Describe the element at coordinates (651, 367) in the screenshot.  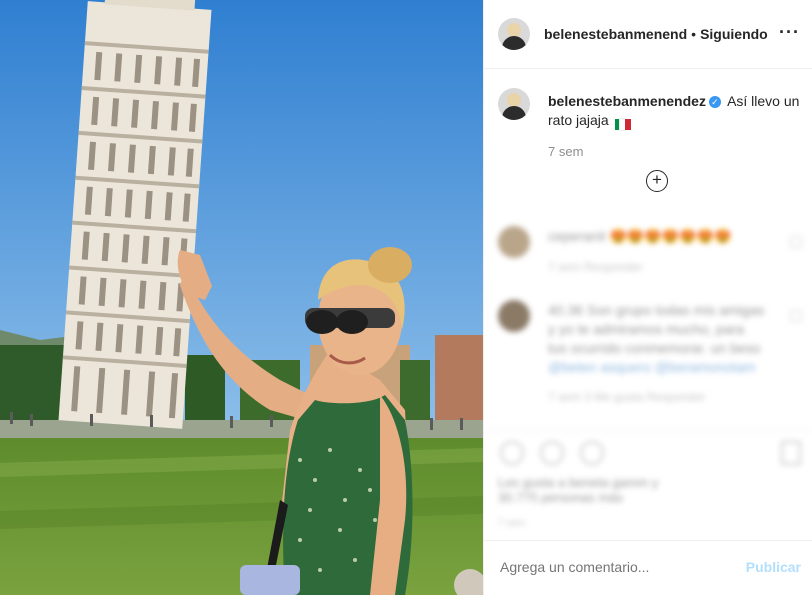
I see `comment-mentions: @belen asquero @beramonotam` at that location.